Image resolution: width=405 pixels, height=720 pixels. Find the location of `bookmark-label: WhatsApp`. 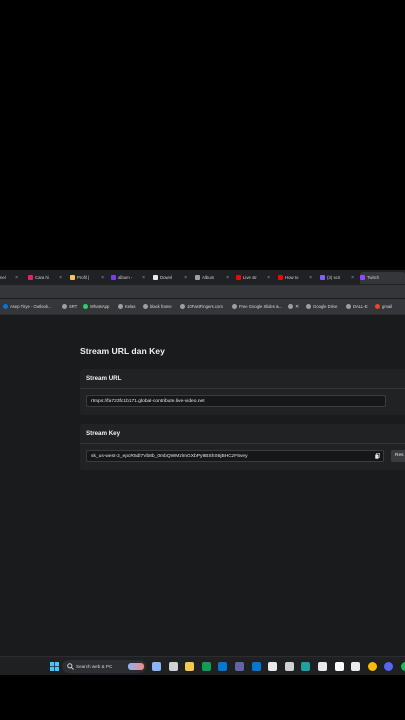

bookmark-label: WhatsApp is located at coordinates (100, 306).